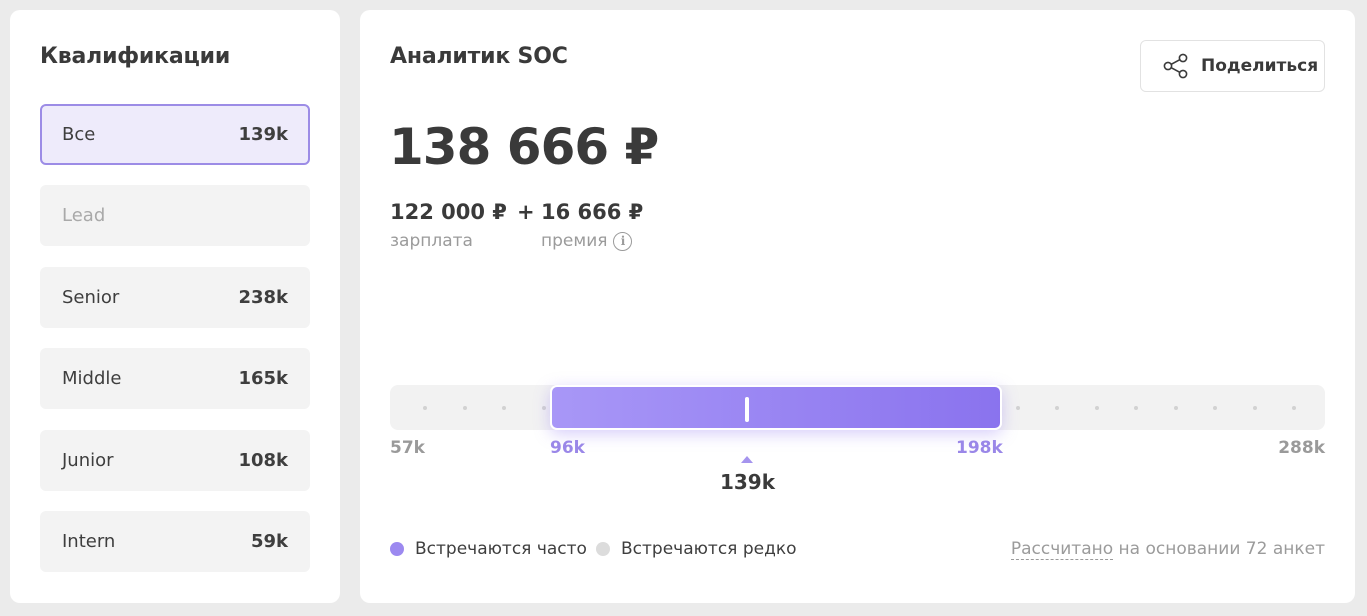 The height and width of the screenshot is (616, 1367). Describe the element at coordinates (1301, 448) in the screenshot. I see `range-max-label: 288k` at that location.